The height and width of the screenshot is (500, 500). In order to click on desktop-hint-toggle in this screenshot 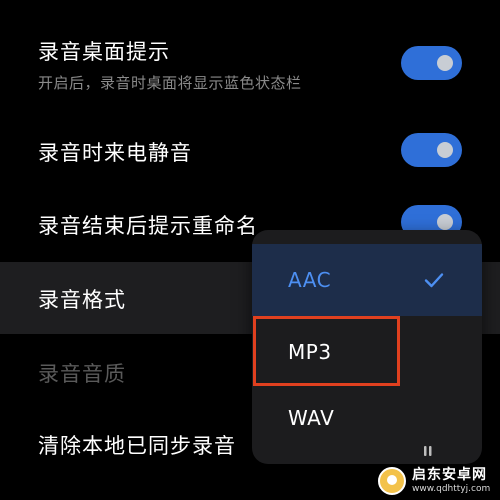, I will do `click(431, 63)`.